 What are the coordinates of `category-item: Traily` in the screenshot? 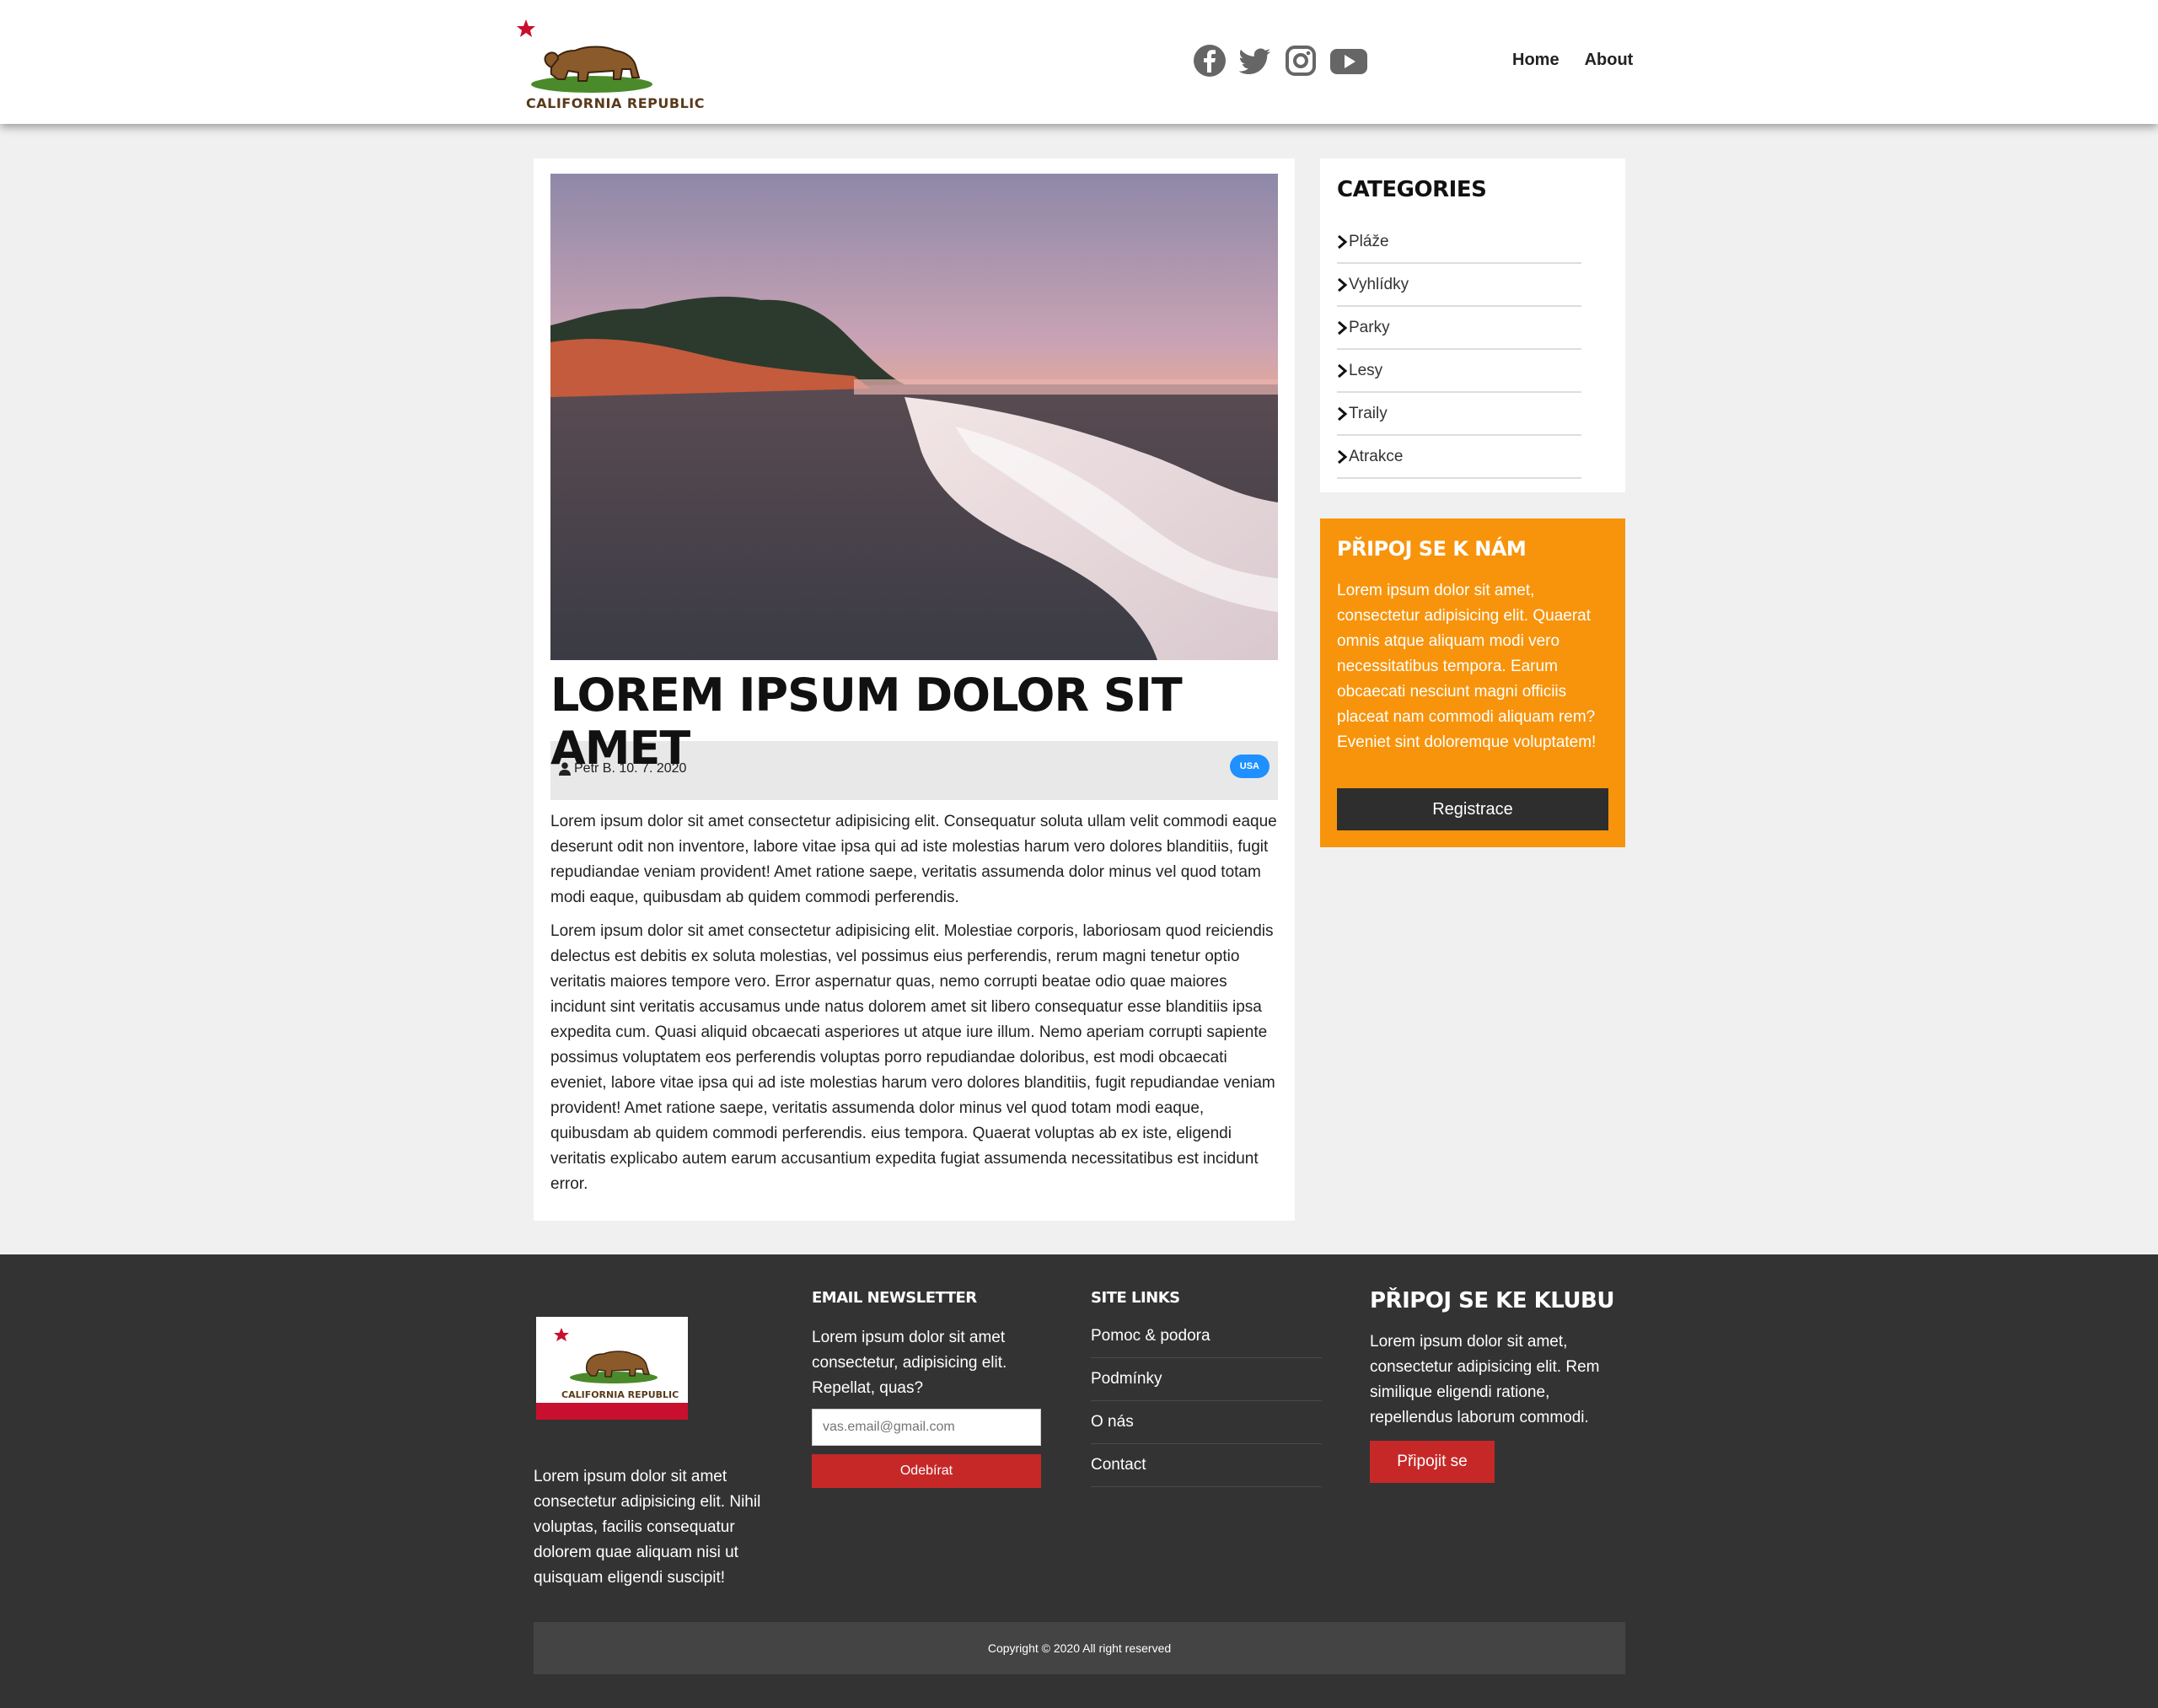 It's located at (1459, 415).